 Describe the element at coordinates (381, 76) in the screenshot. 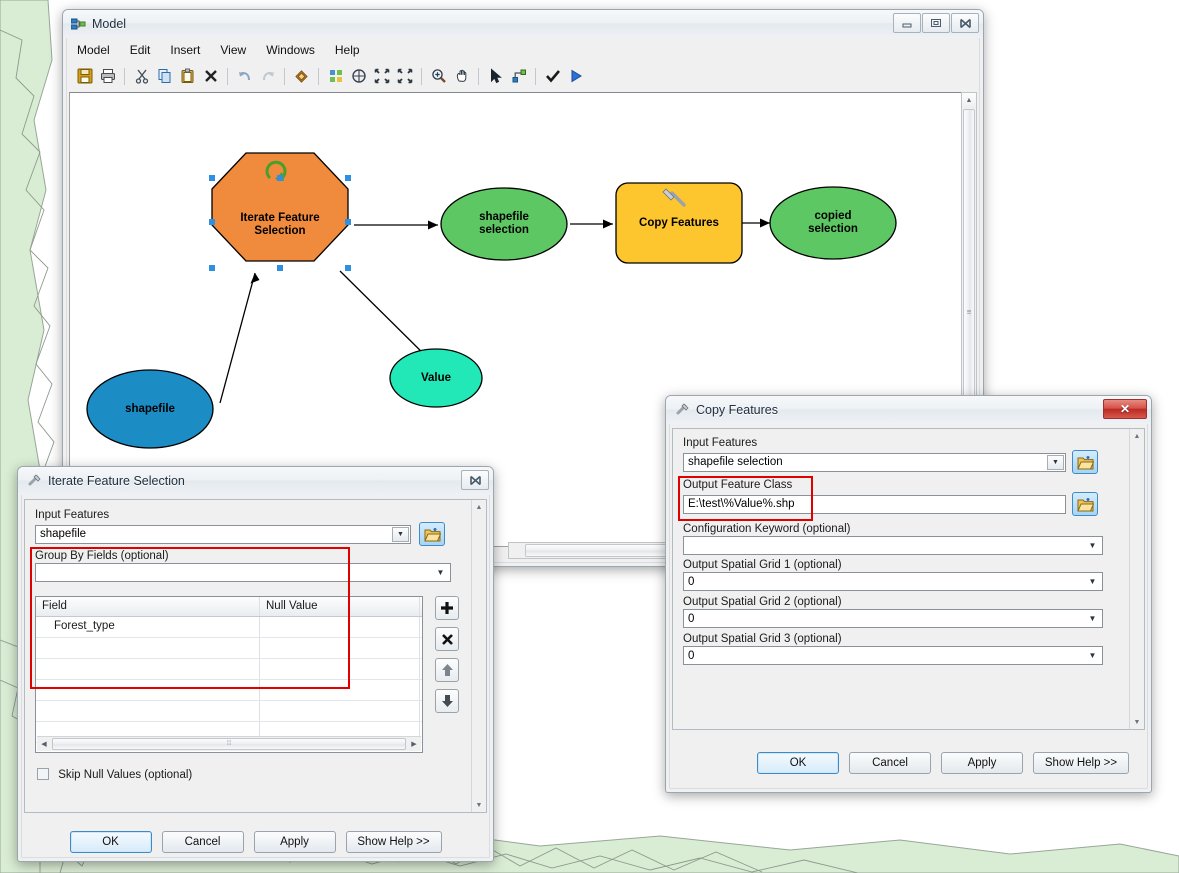

I see `zoom-in-extent-icon` at that location.